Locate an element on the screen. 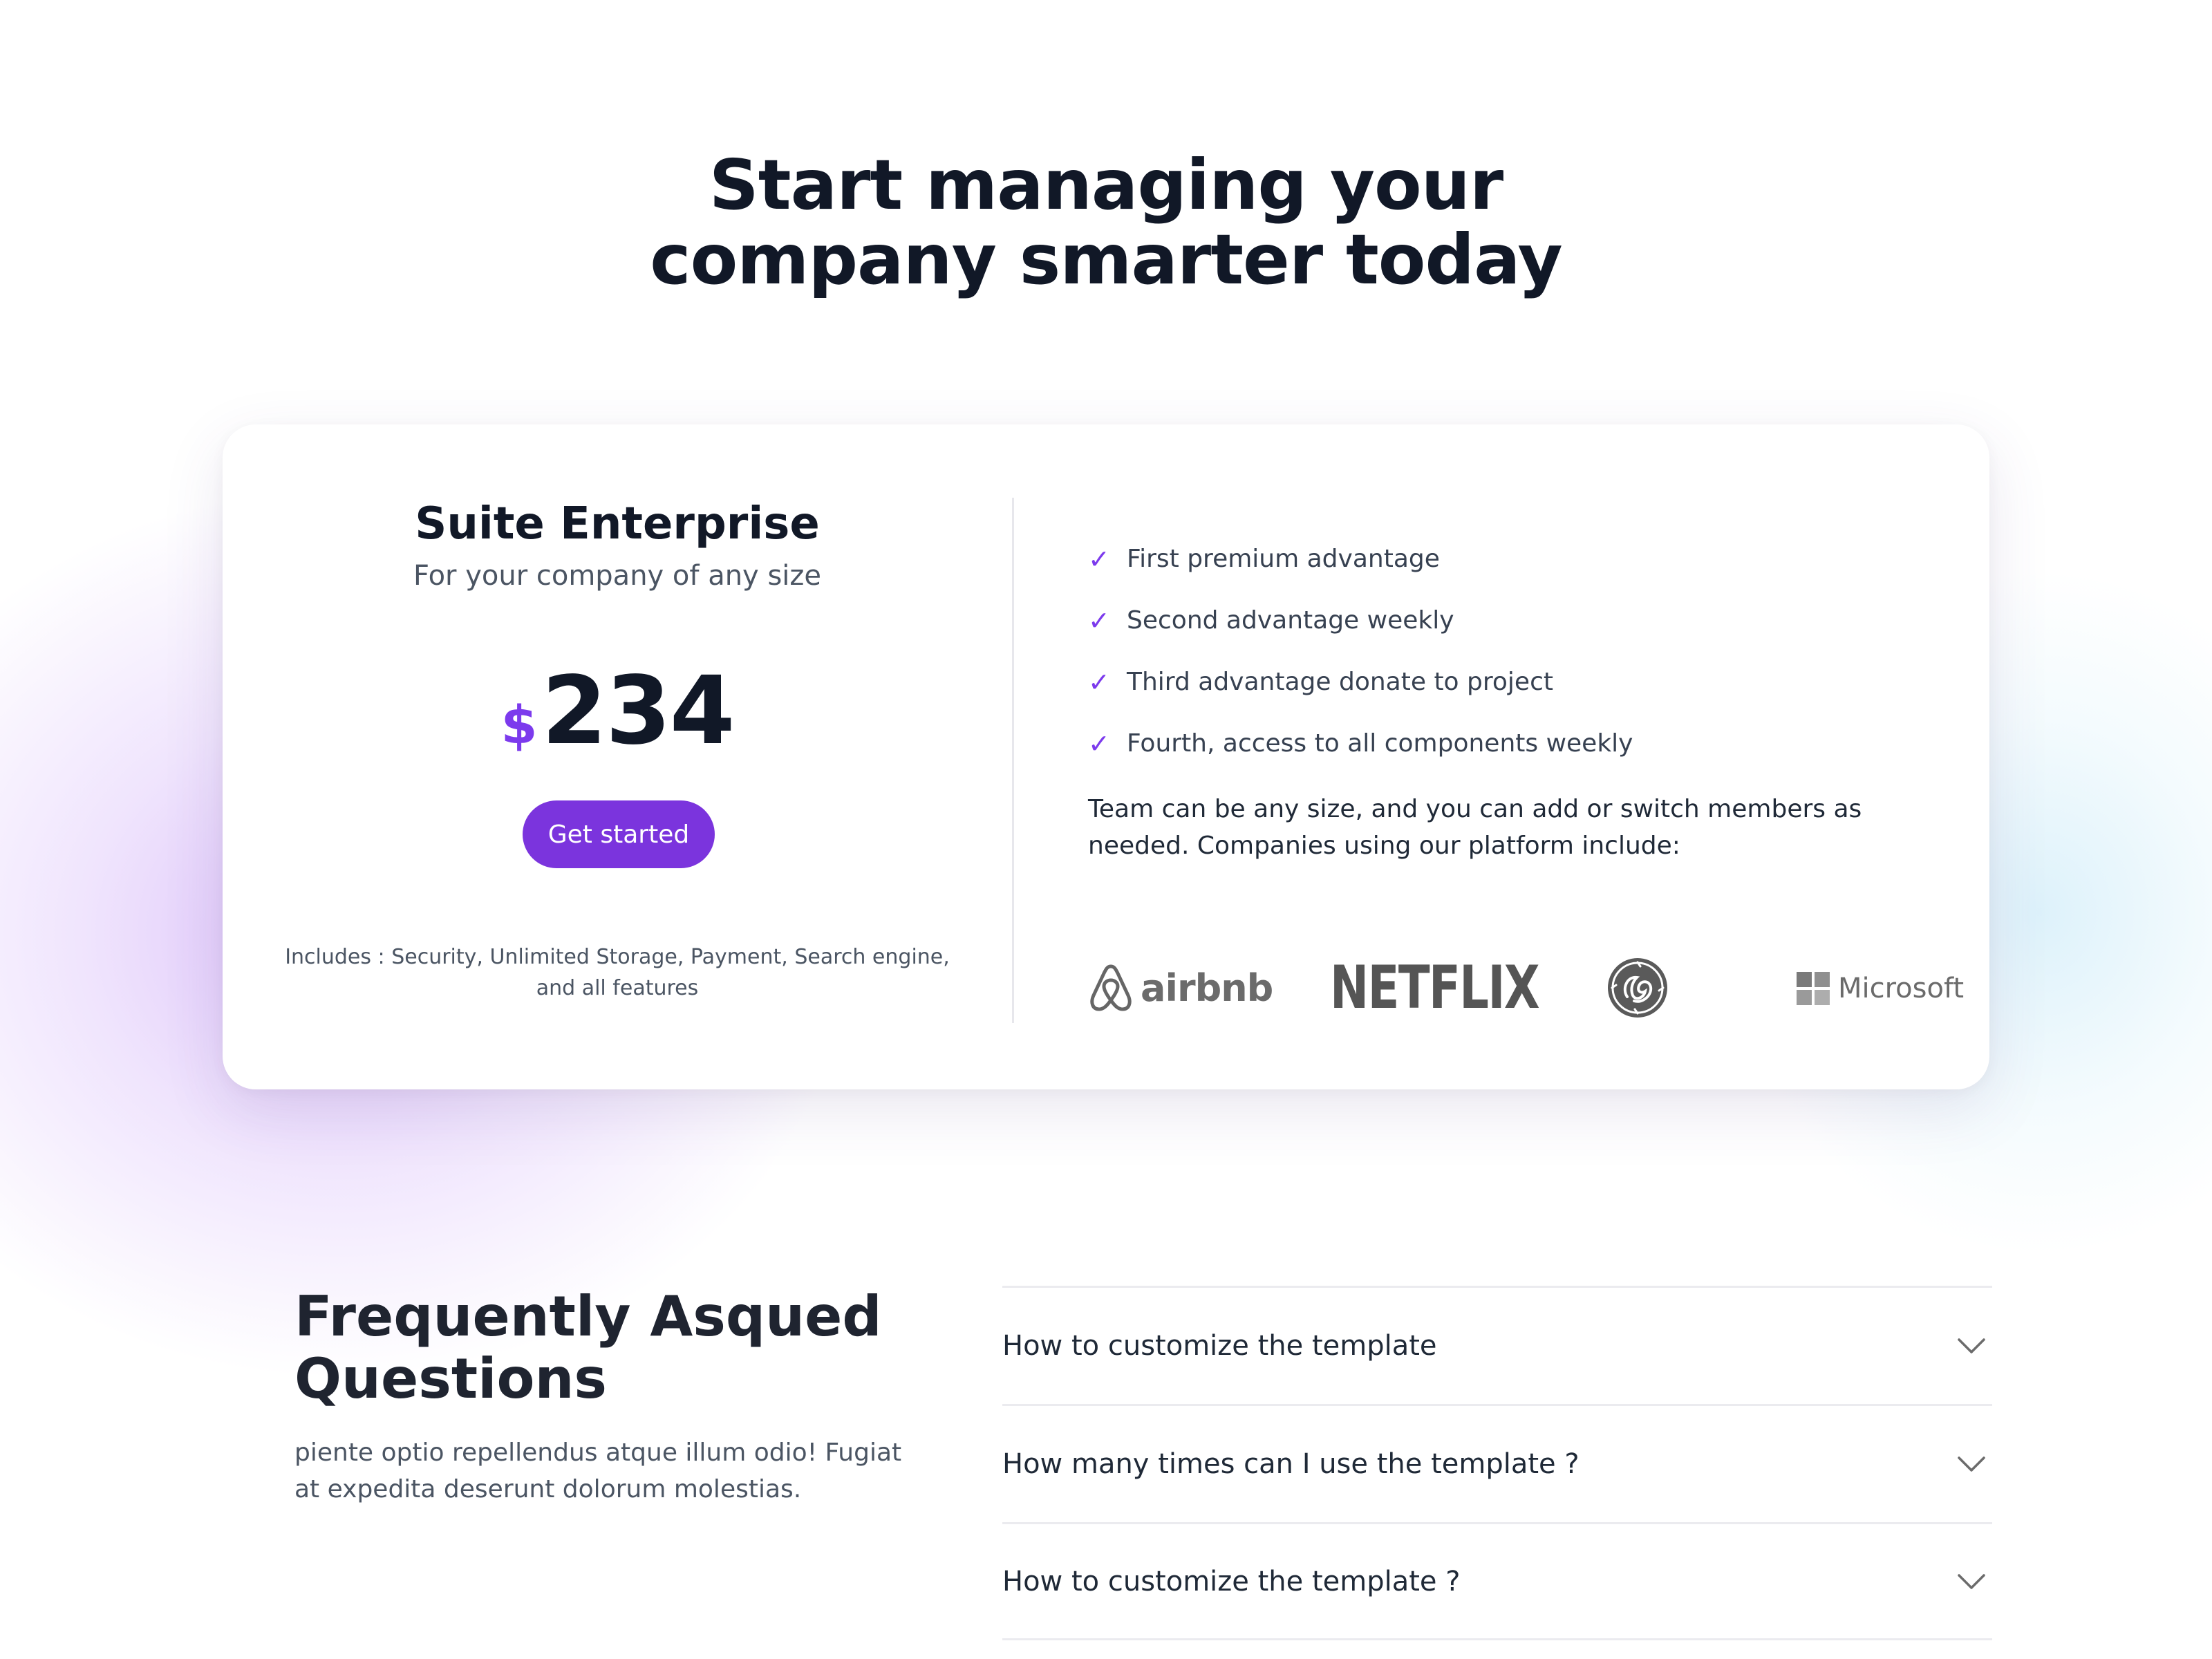  faq-question: How many times can I use the template ? is located at coordinates (1291, 1464).